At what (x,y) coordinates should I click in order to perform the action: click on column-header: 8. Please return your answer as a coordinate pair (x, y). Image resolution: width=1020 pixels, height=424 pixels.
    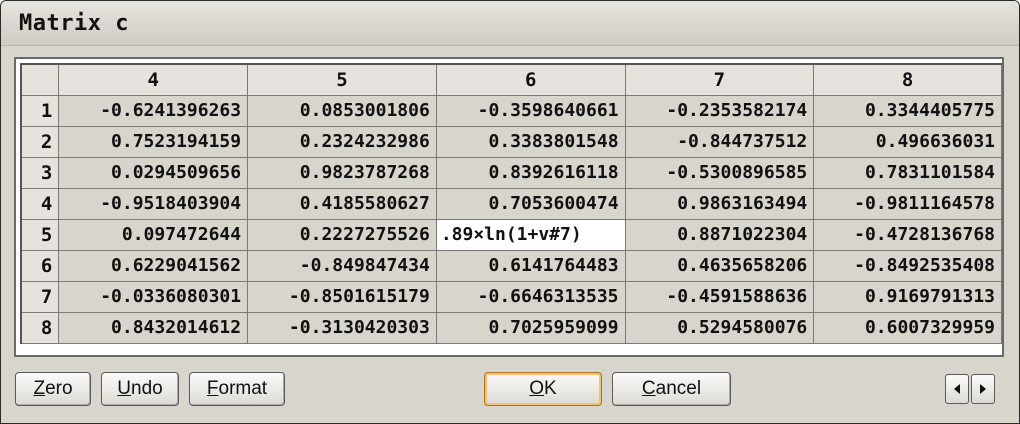
    Looking at the image, I should click on (907, 79).